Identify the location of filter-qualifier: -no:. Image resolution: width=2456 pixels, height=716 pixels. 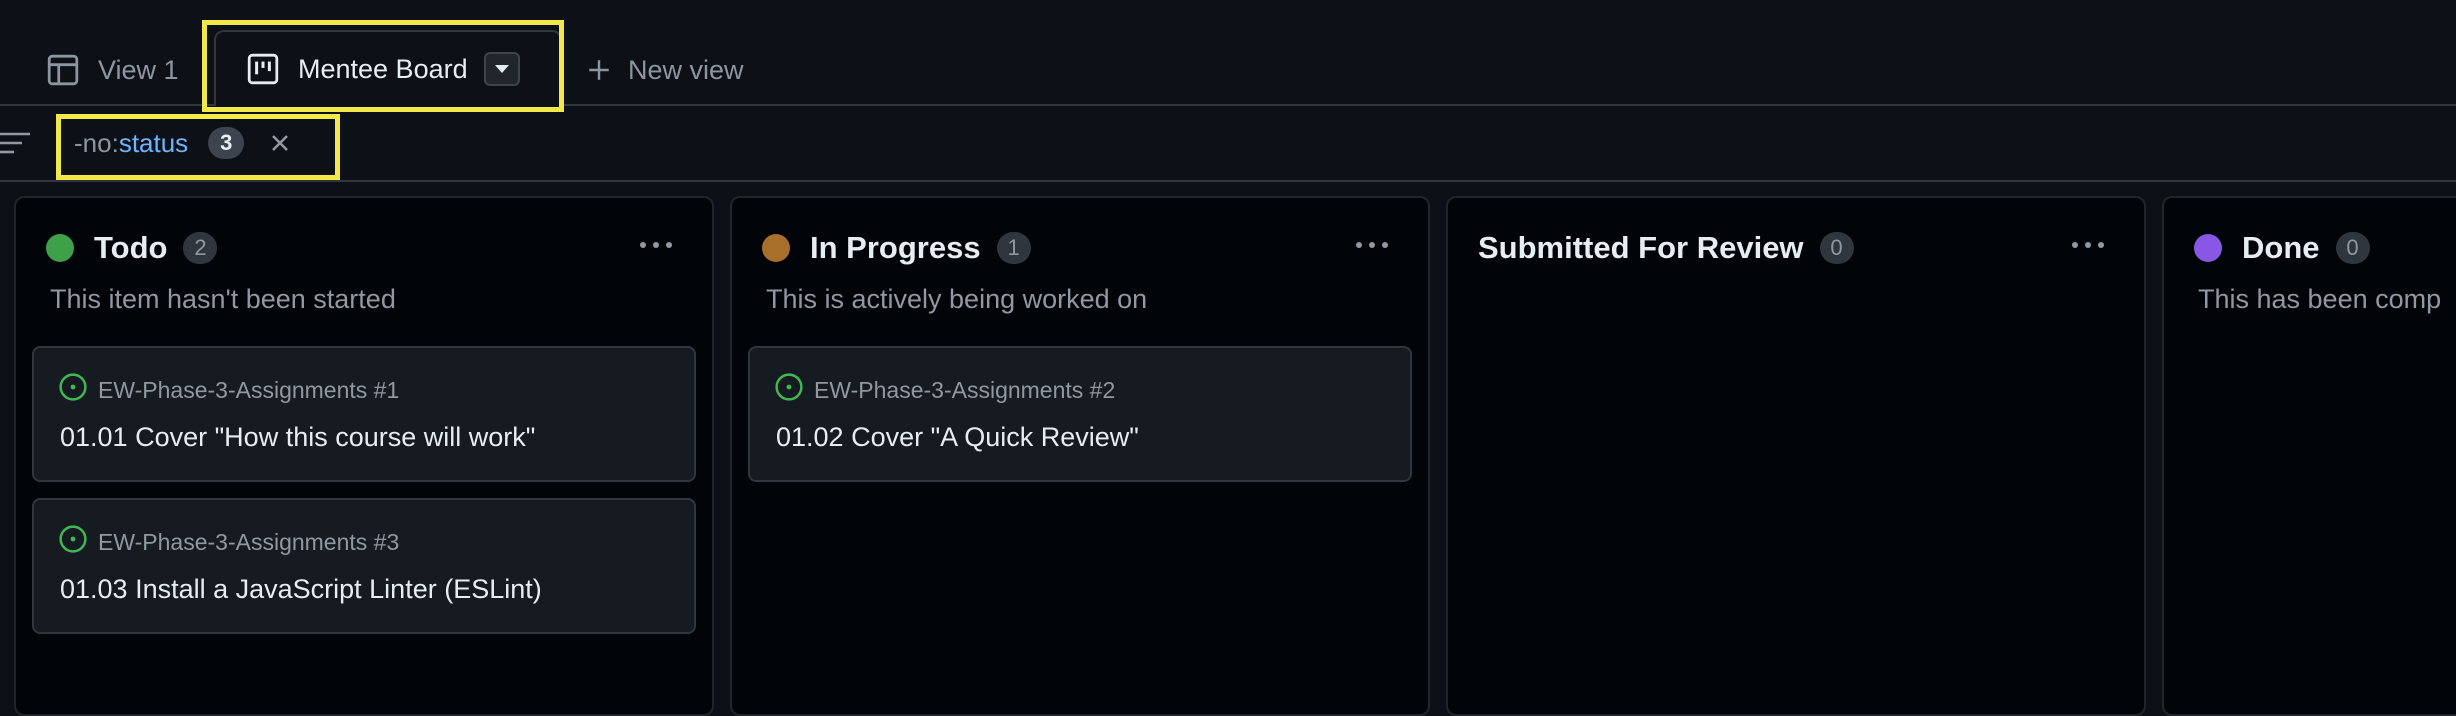
(96, 142).